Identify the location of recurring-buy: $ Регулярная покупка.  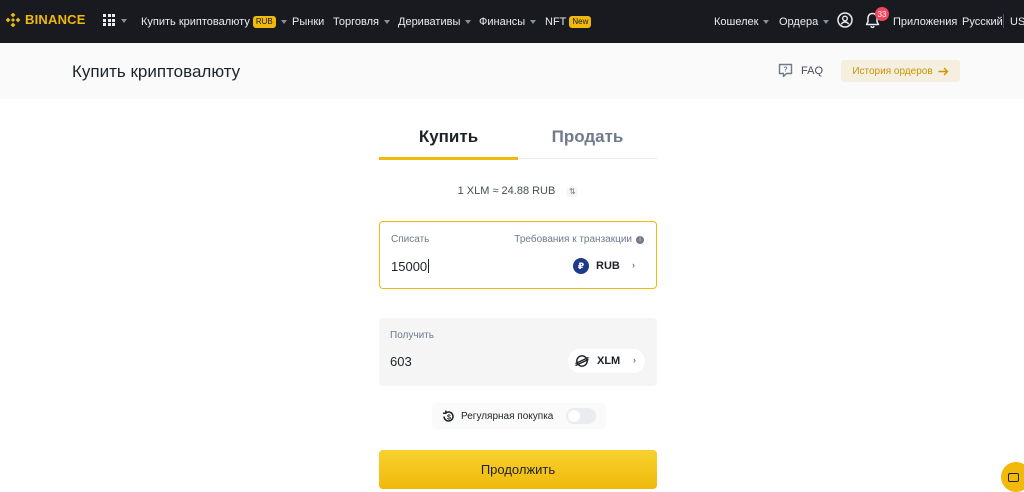
(519, 416).